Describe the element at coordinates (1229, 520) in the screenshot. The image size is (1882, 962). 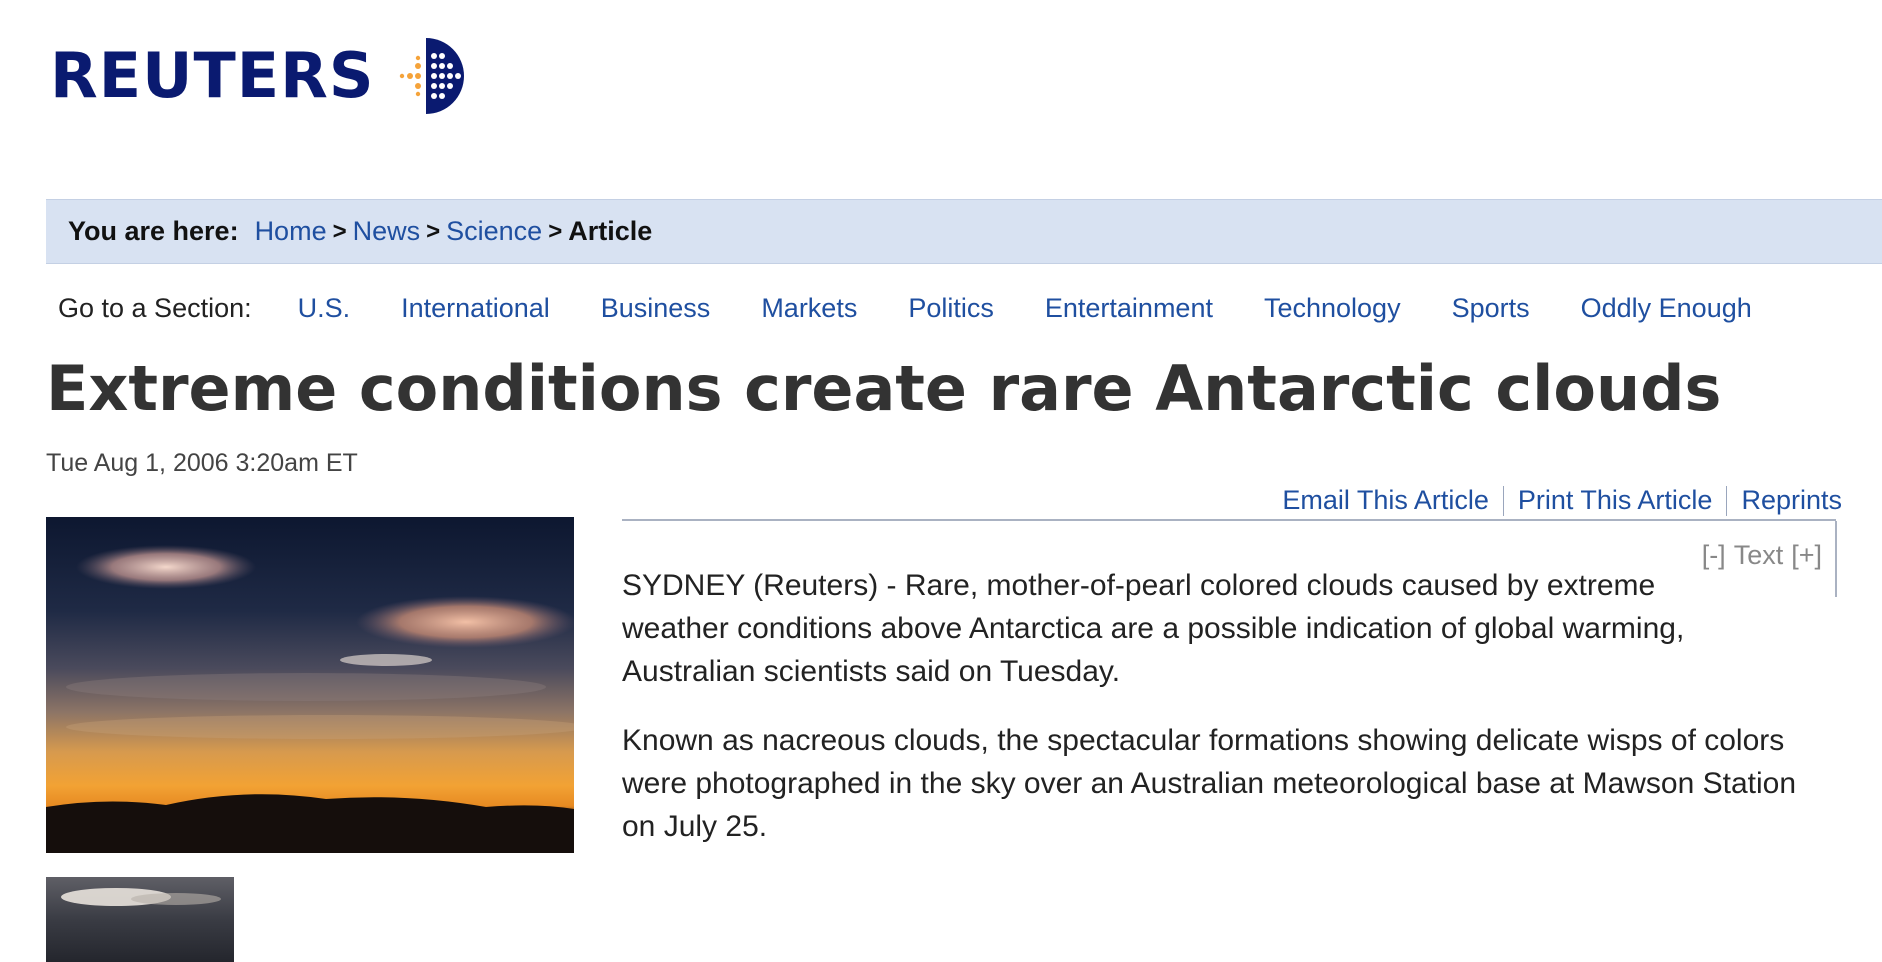
I see `article-rule` at that location.